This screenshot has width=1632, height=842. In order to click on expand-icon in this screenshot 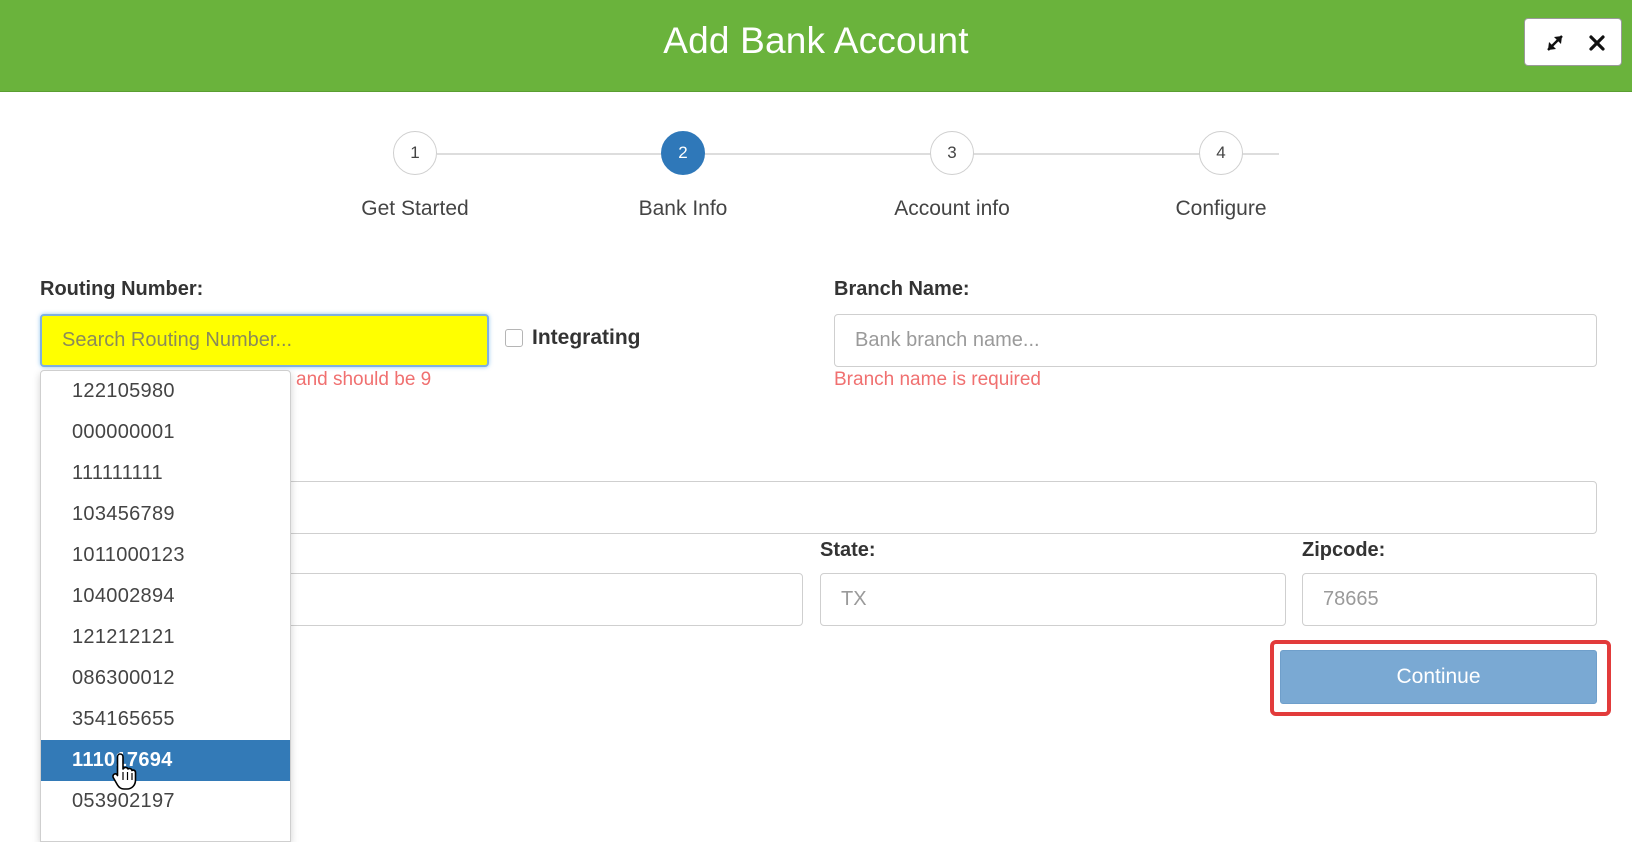, I will do `click(1555, 43)`.